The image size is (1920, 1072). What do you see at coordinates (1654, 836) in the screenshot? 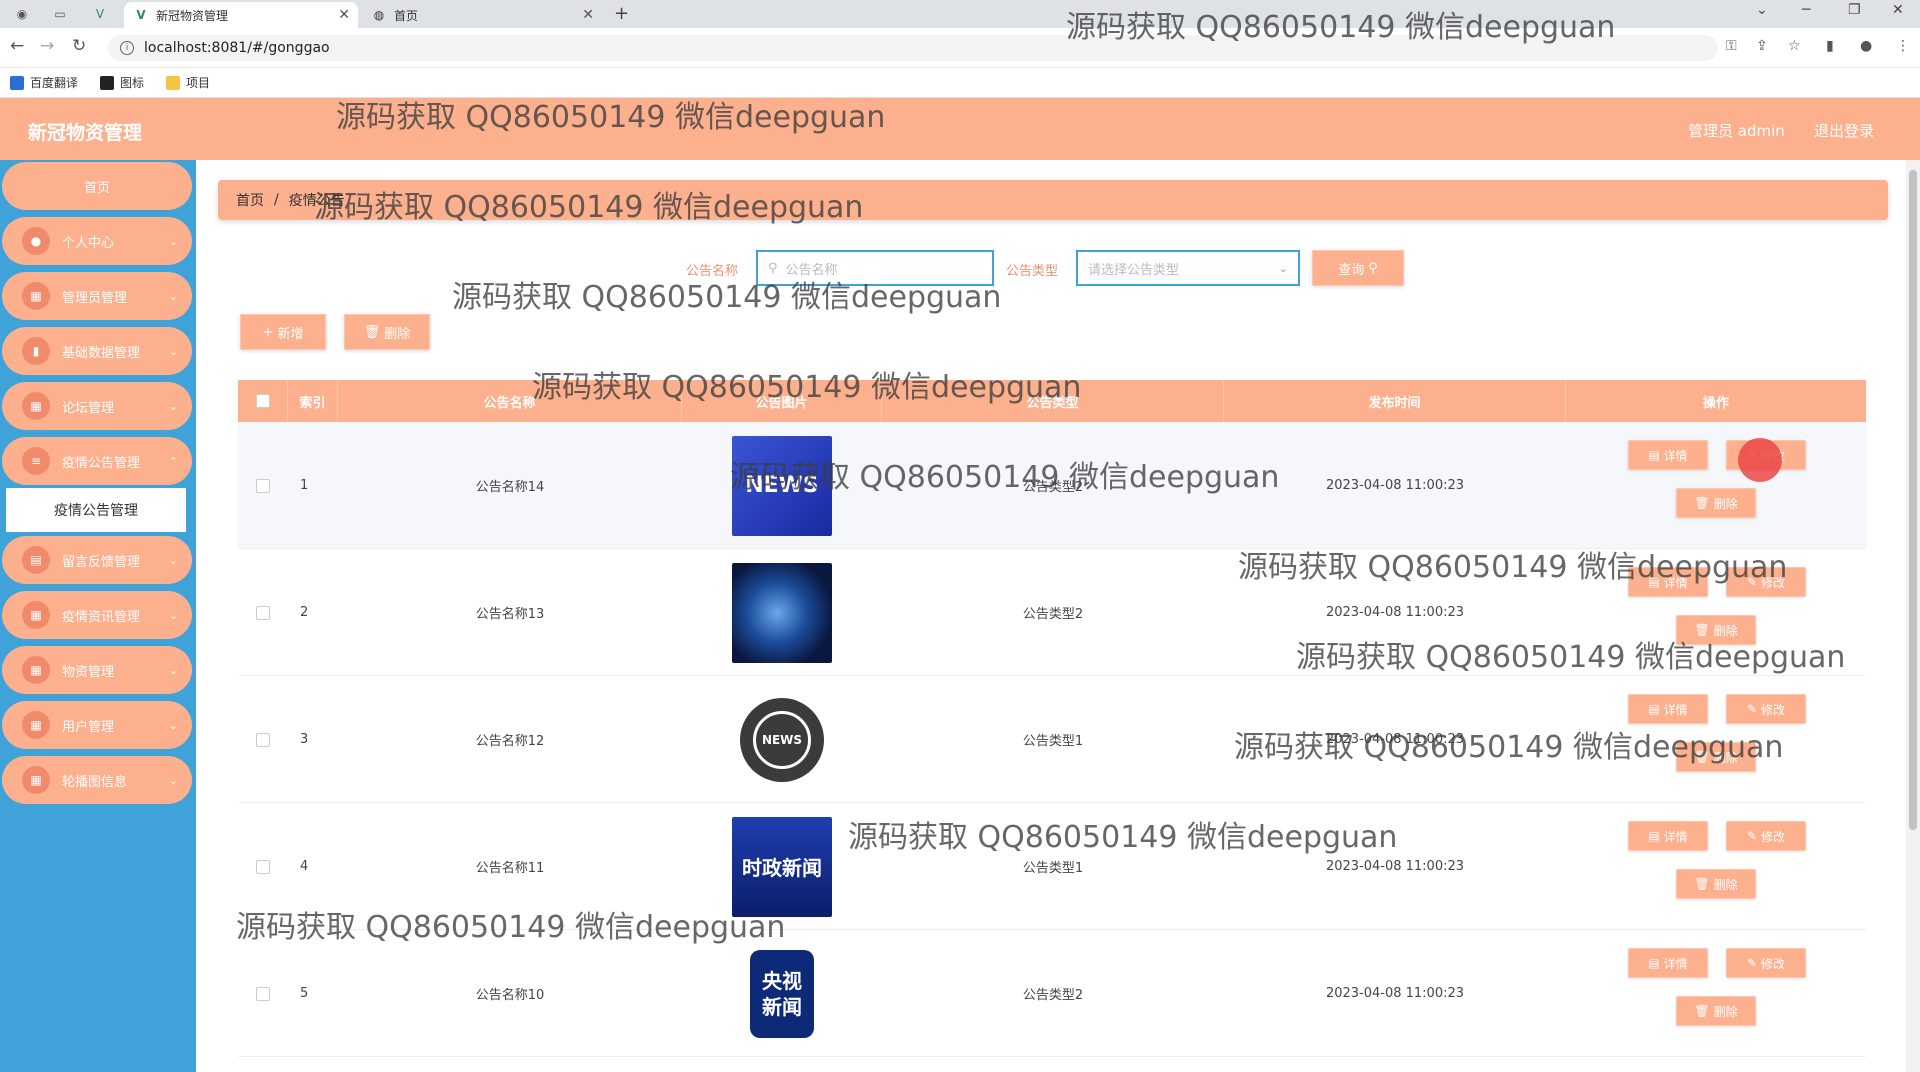
I see `doc-icon: ▤` at bounding box center [1654, 836].